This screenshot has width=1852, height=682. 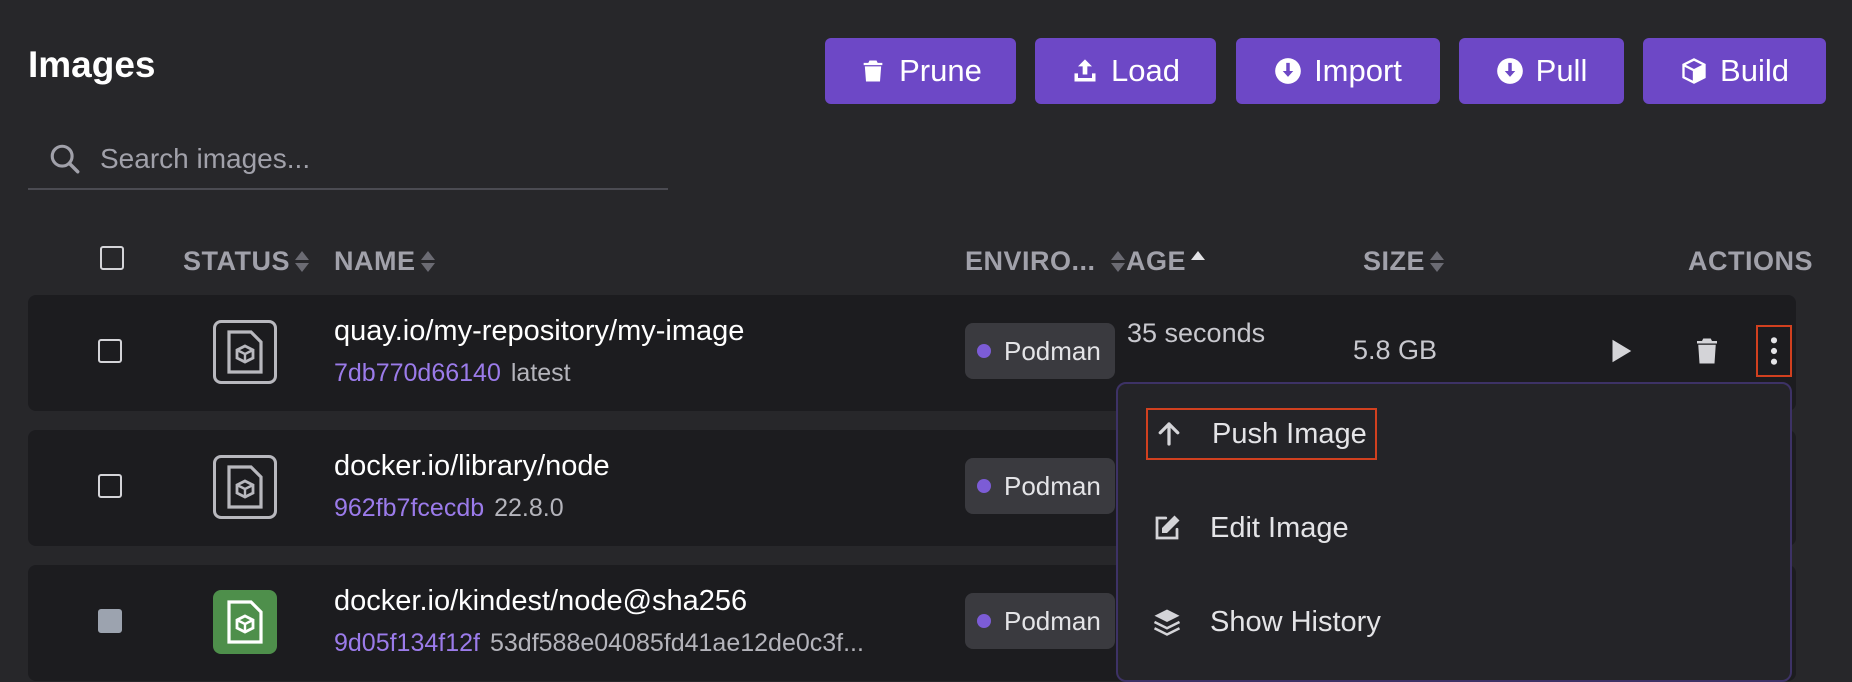 What do you see at coordinates (110, 621) in the screenshot?
I see `row-checkbox-disabled` at bounding box center [110, 621].